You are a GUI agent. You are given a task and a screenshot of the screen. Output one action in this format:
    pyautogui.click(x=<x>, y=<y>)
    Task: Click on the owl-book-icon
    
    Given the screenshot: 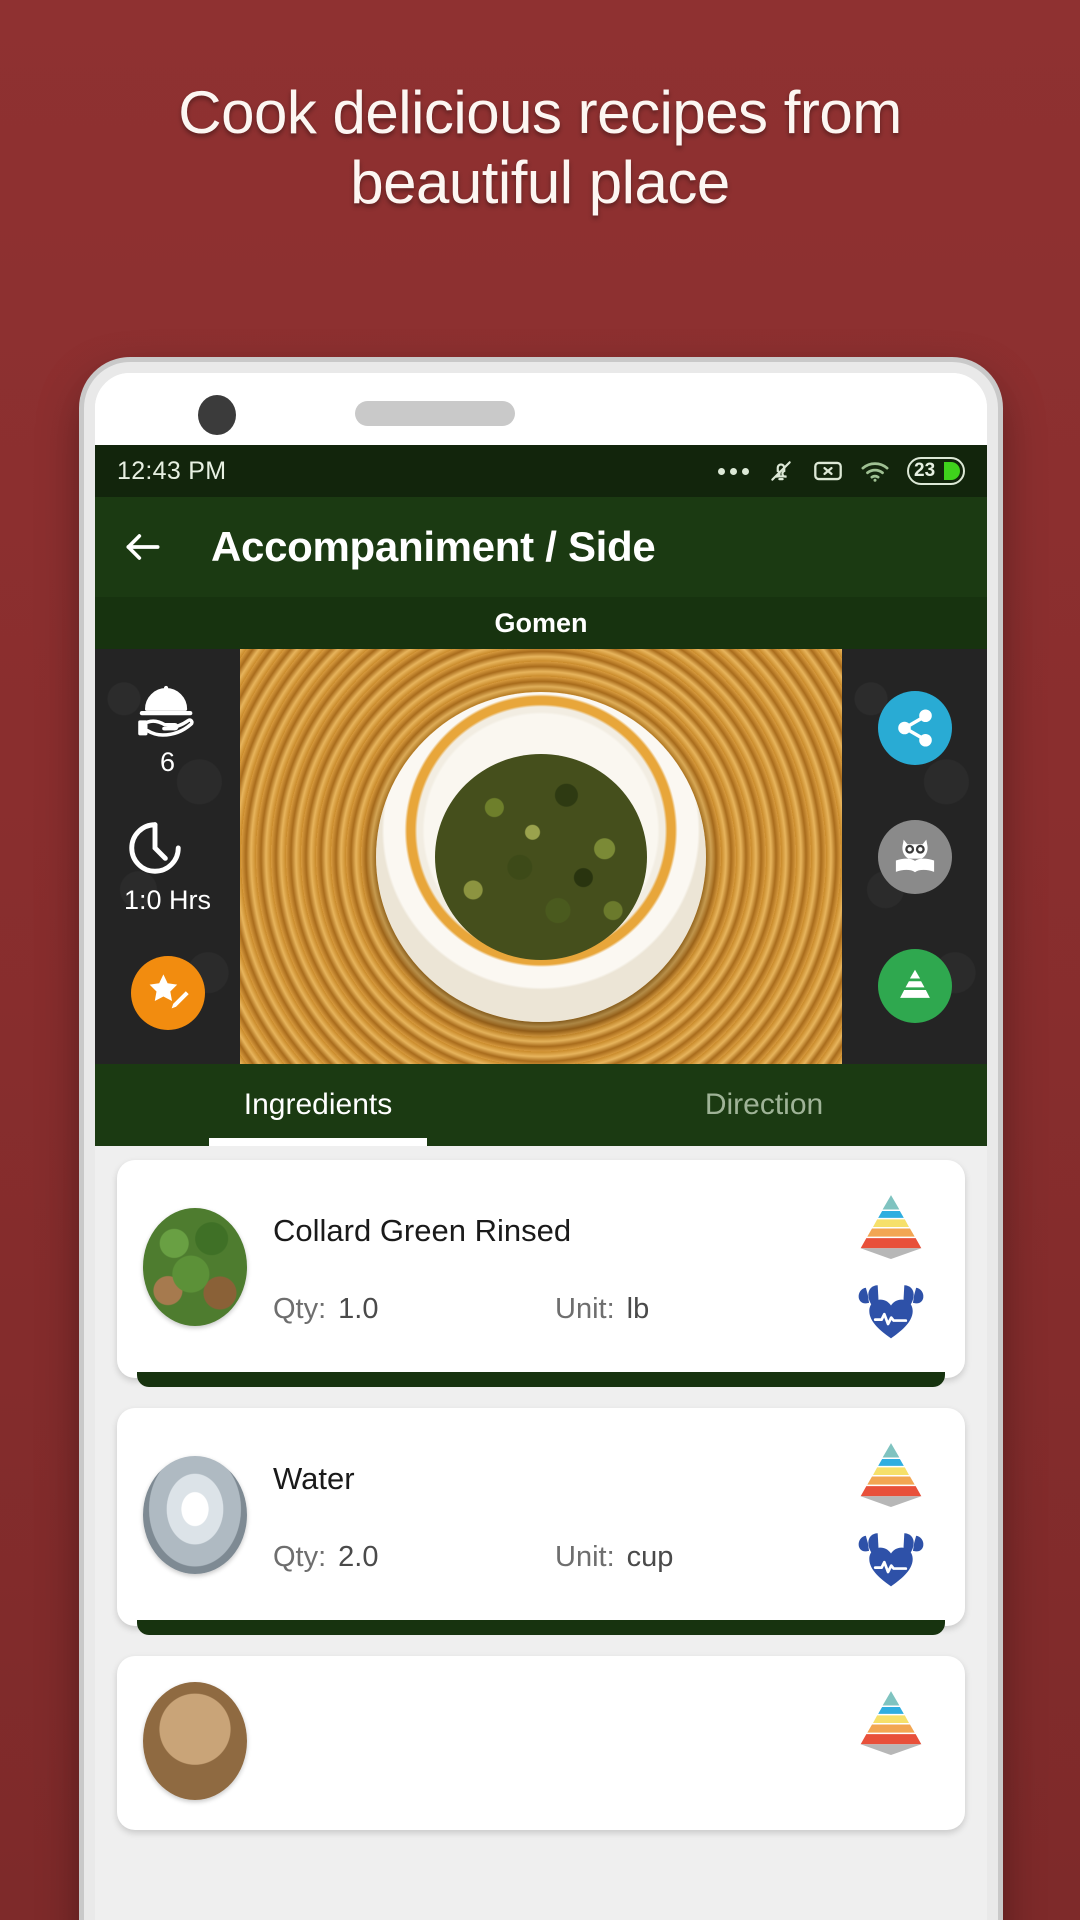 What is the action you would take?
    pyautogui.click(x=915, y=857)
    